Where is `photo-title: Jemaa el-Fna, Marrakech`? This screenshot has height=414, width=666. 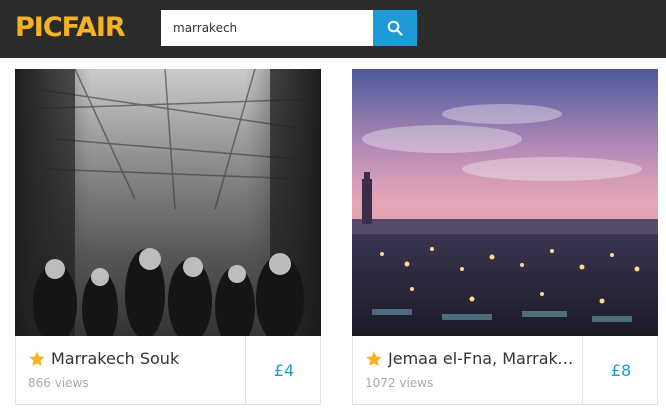 photo-title: Jemaa el-Fna, Marrakech is located at coordinates (483, 359).